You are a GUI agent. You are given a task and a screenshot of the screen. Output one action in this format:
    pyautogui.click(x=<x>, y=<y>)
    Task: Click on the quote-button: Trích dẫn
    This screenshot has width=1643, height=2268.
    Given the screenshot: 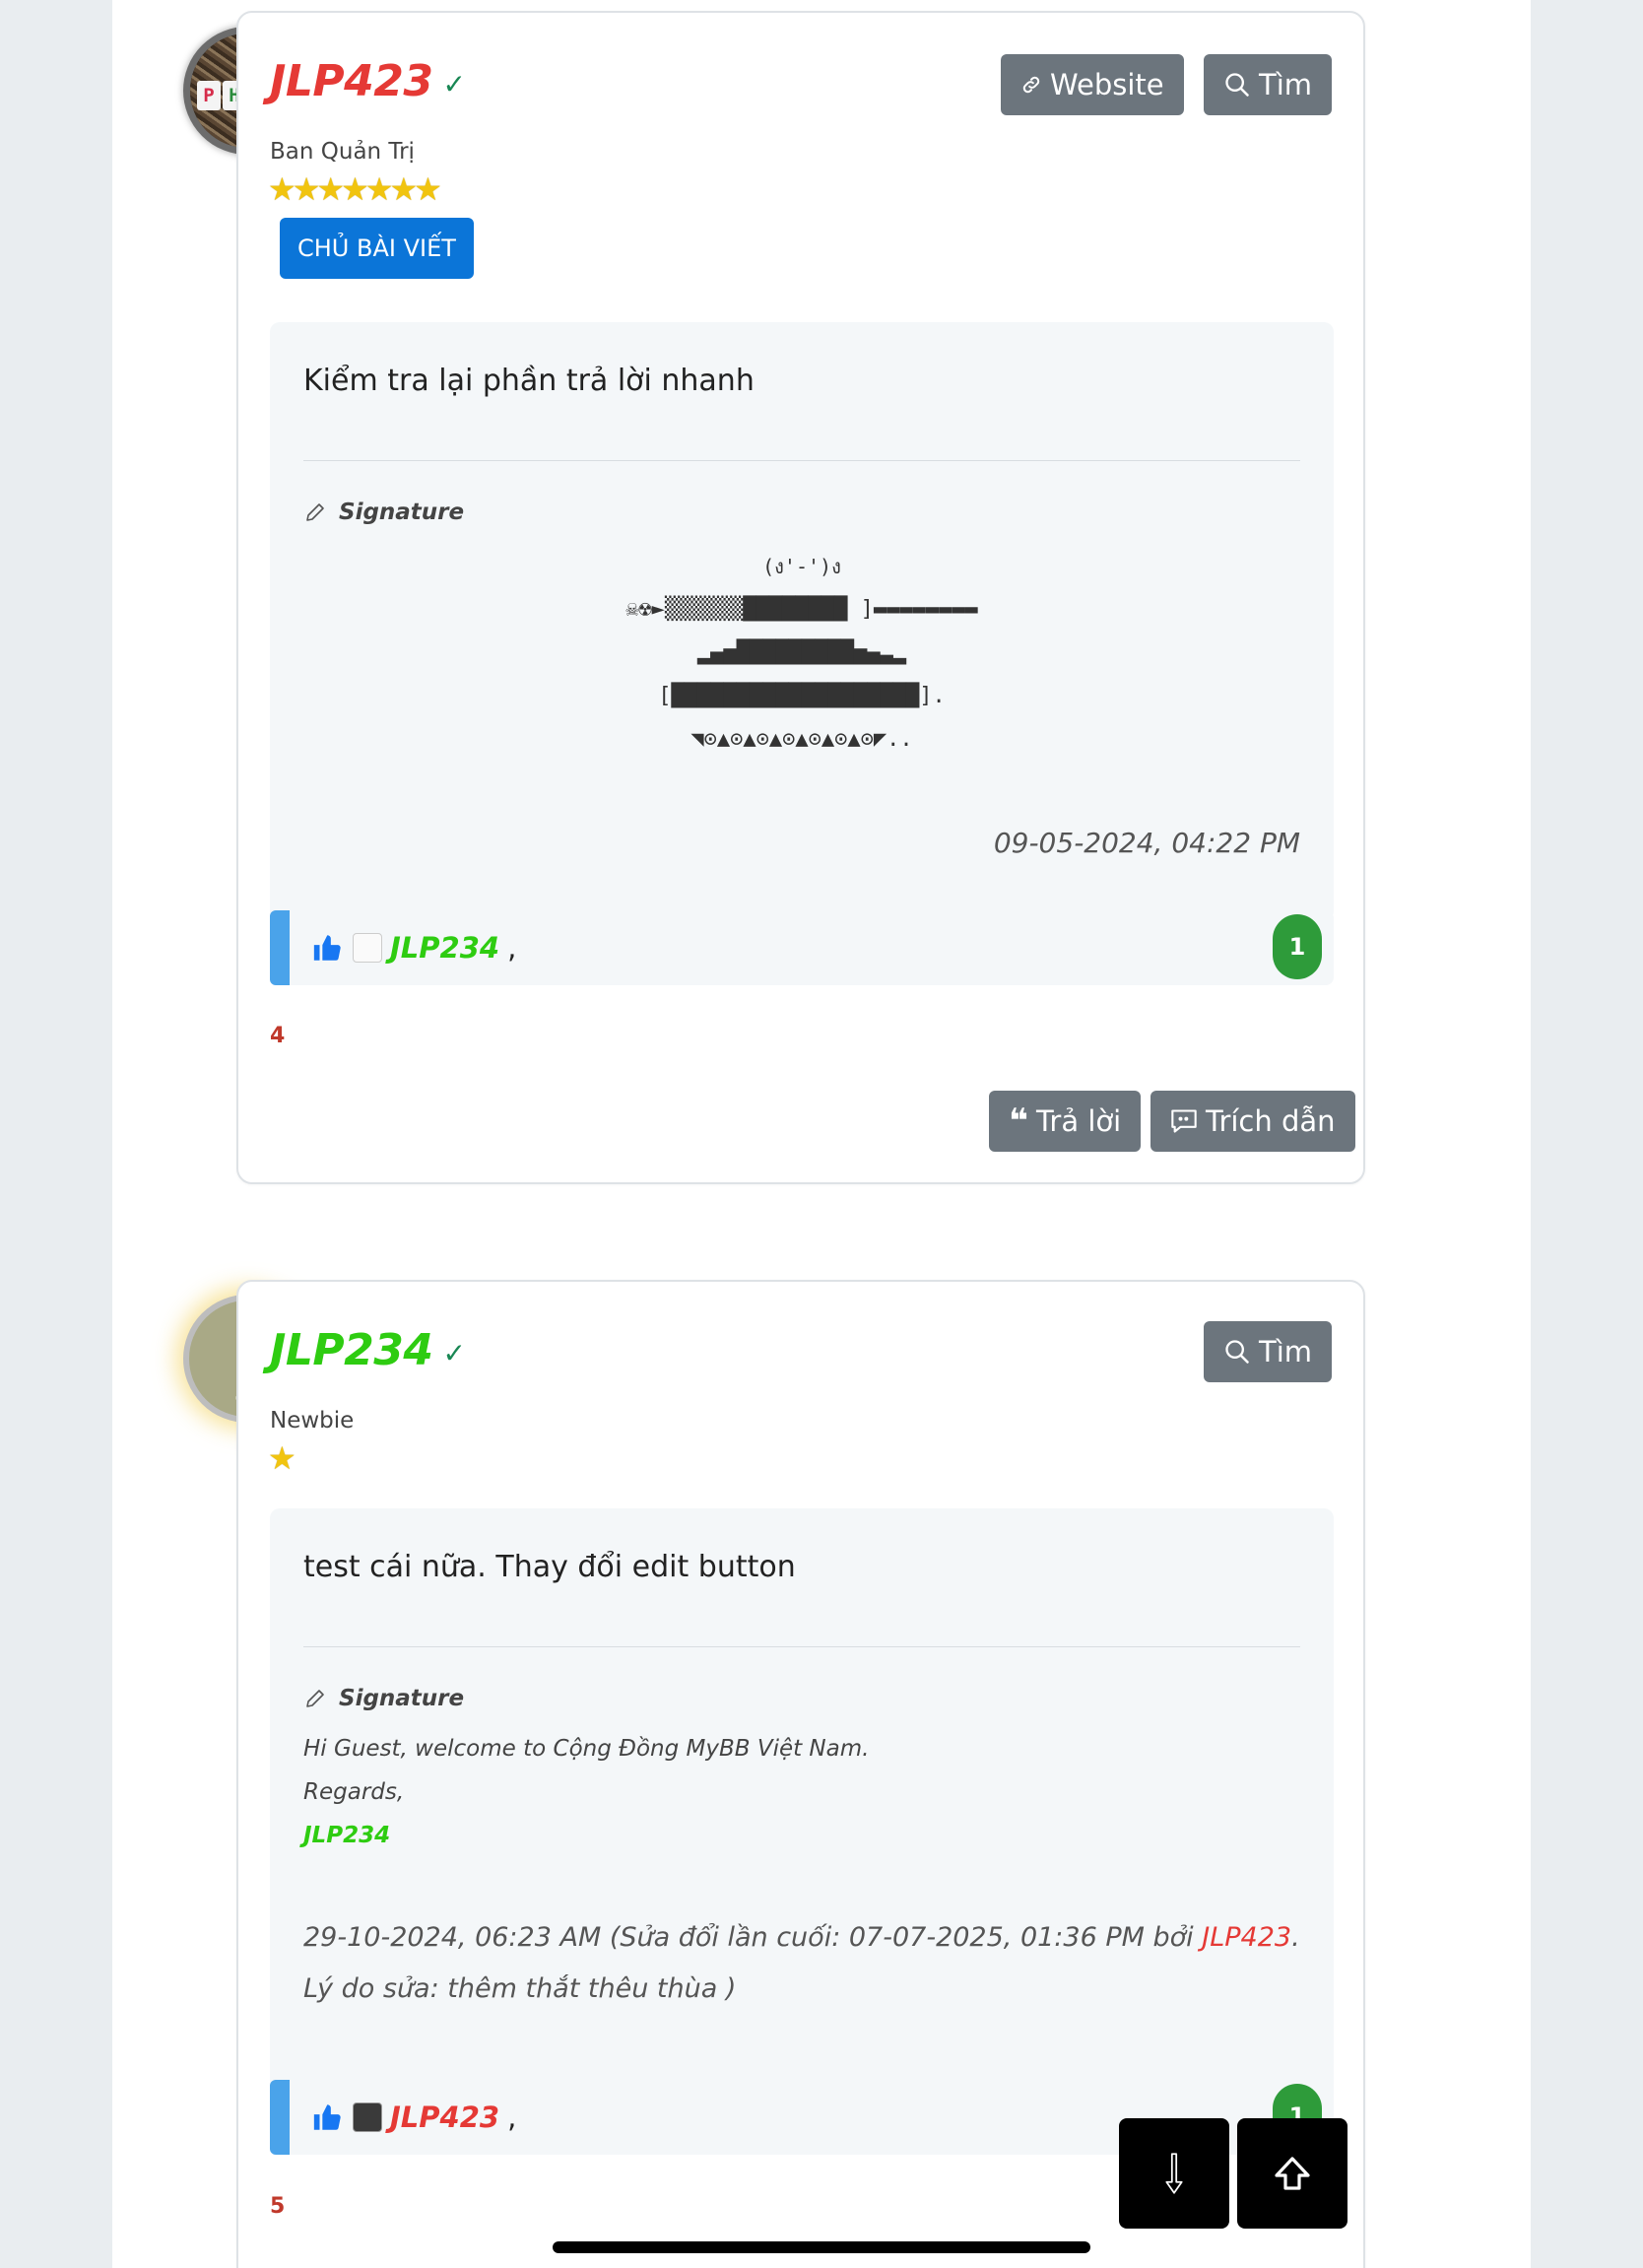 What is the action you would take?
    pyautogui.click(x=1252, y=1121)
    